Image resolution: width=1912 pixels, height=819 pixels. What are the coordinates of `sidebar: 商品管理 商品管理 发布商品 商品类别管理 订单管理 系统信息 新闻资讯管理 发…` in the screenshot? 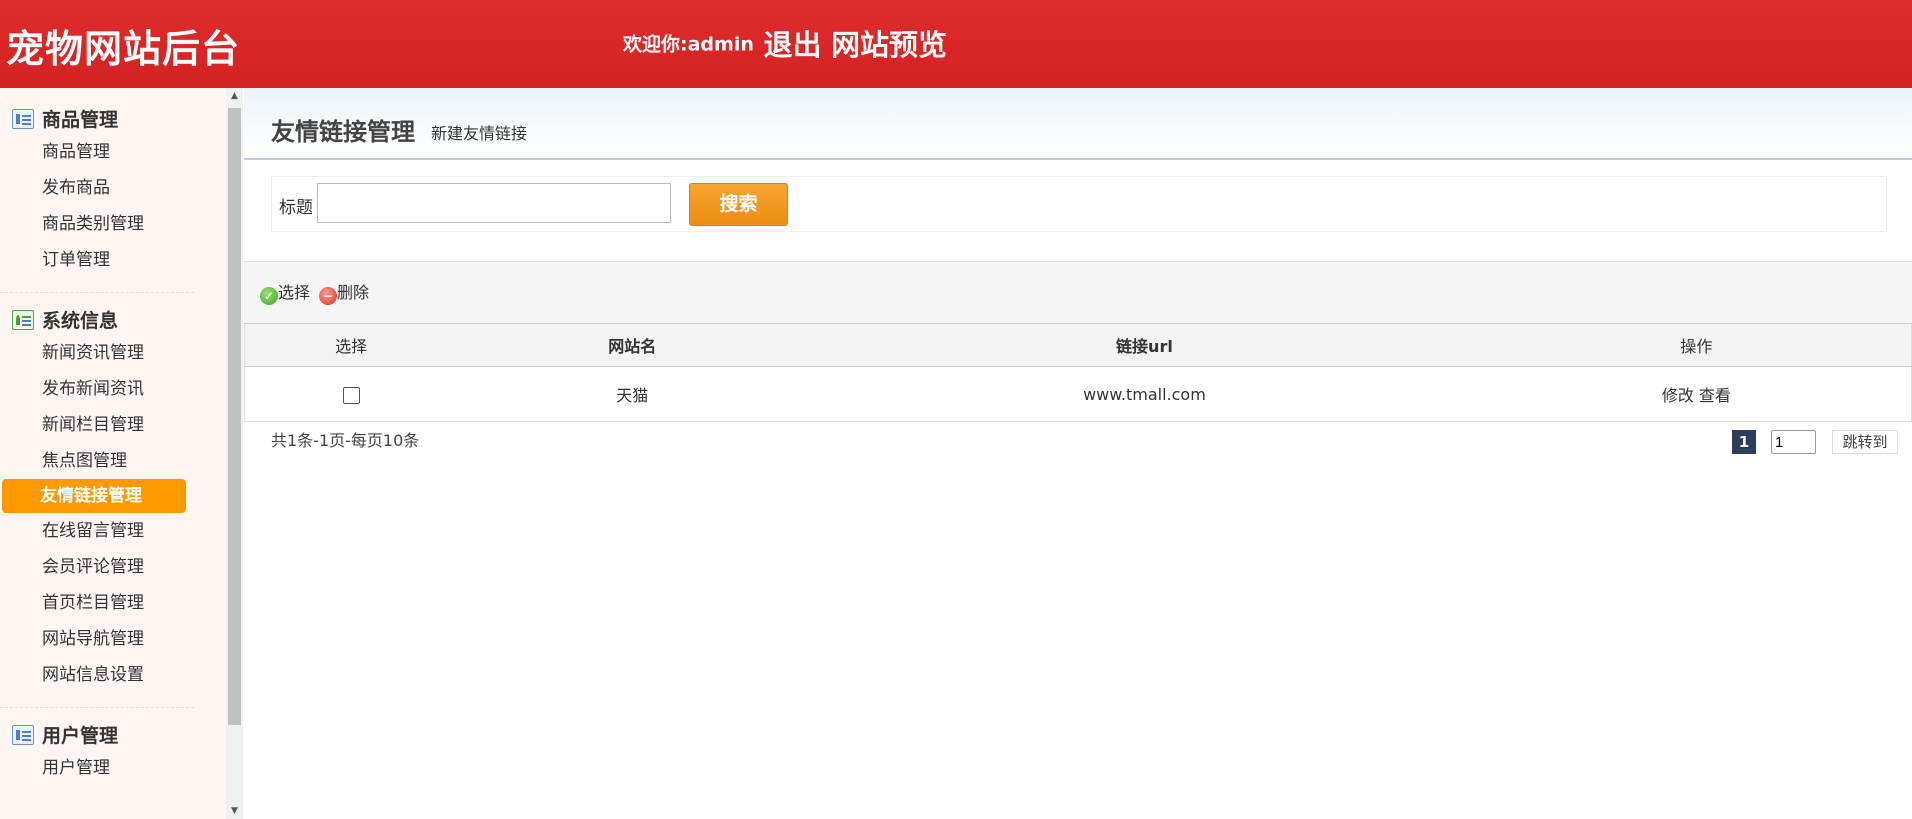 It's located at (113, 453).